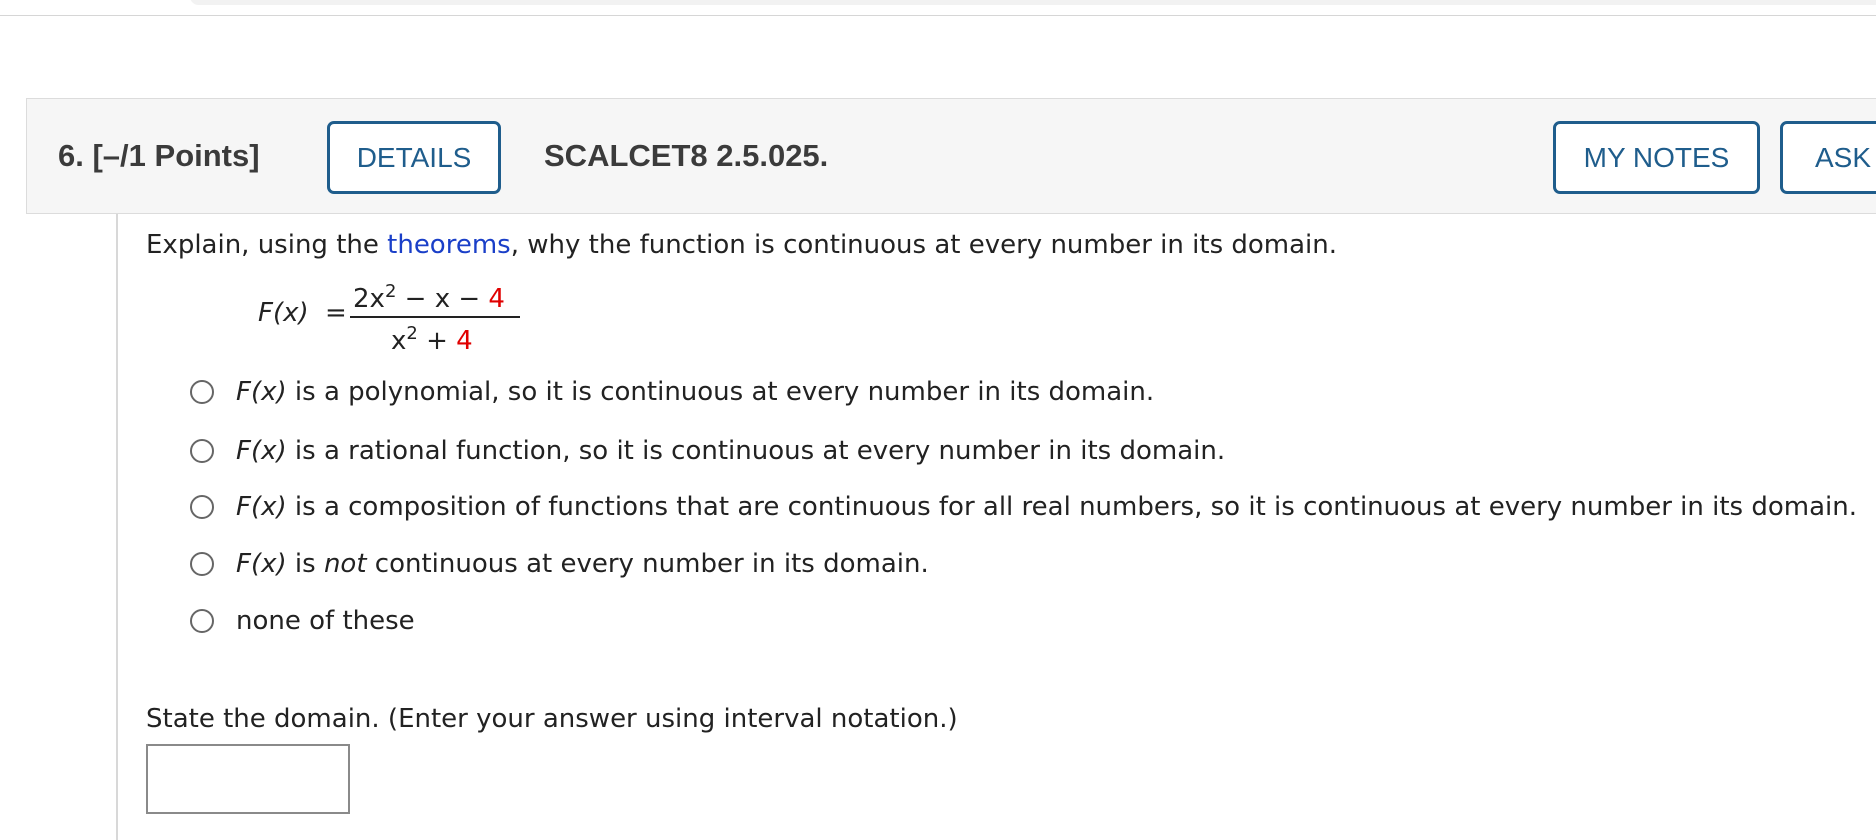 The image size is (1876, 840). I want to click on question-reference: SCALCET8 2.5.025., so click(686, 155).